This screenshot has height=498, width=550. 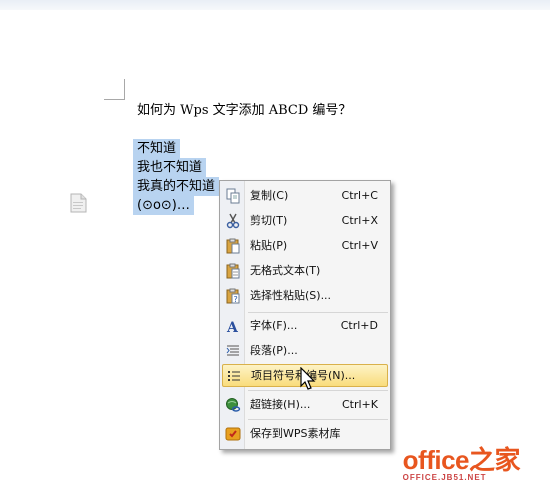 What do you see at coordinates (244, 108) in the screenshot?
I see `document-title-line: 如何为 Wps 文字添加 ABCD 编号？` at bounding box center [244, 108].